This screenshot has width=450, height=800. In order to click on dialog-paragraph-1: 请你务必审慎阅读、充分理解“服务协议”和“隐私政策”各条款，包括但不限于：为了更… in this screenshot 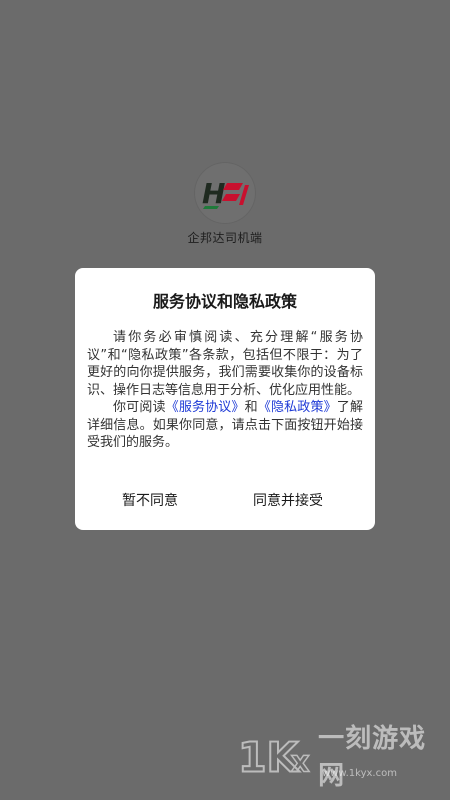, I will do `click(225, 364)`.